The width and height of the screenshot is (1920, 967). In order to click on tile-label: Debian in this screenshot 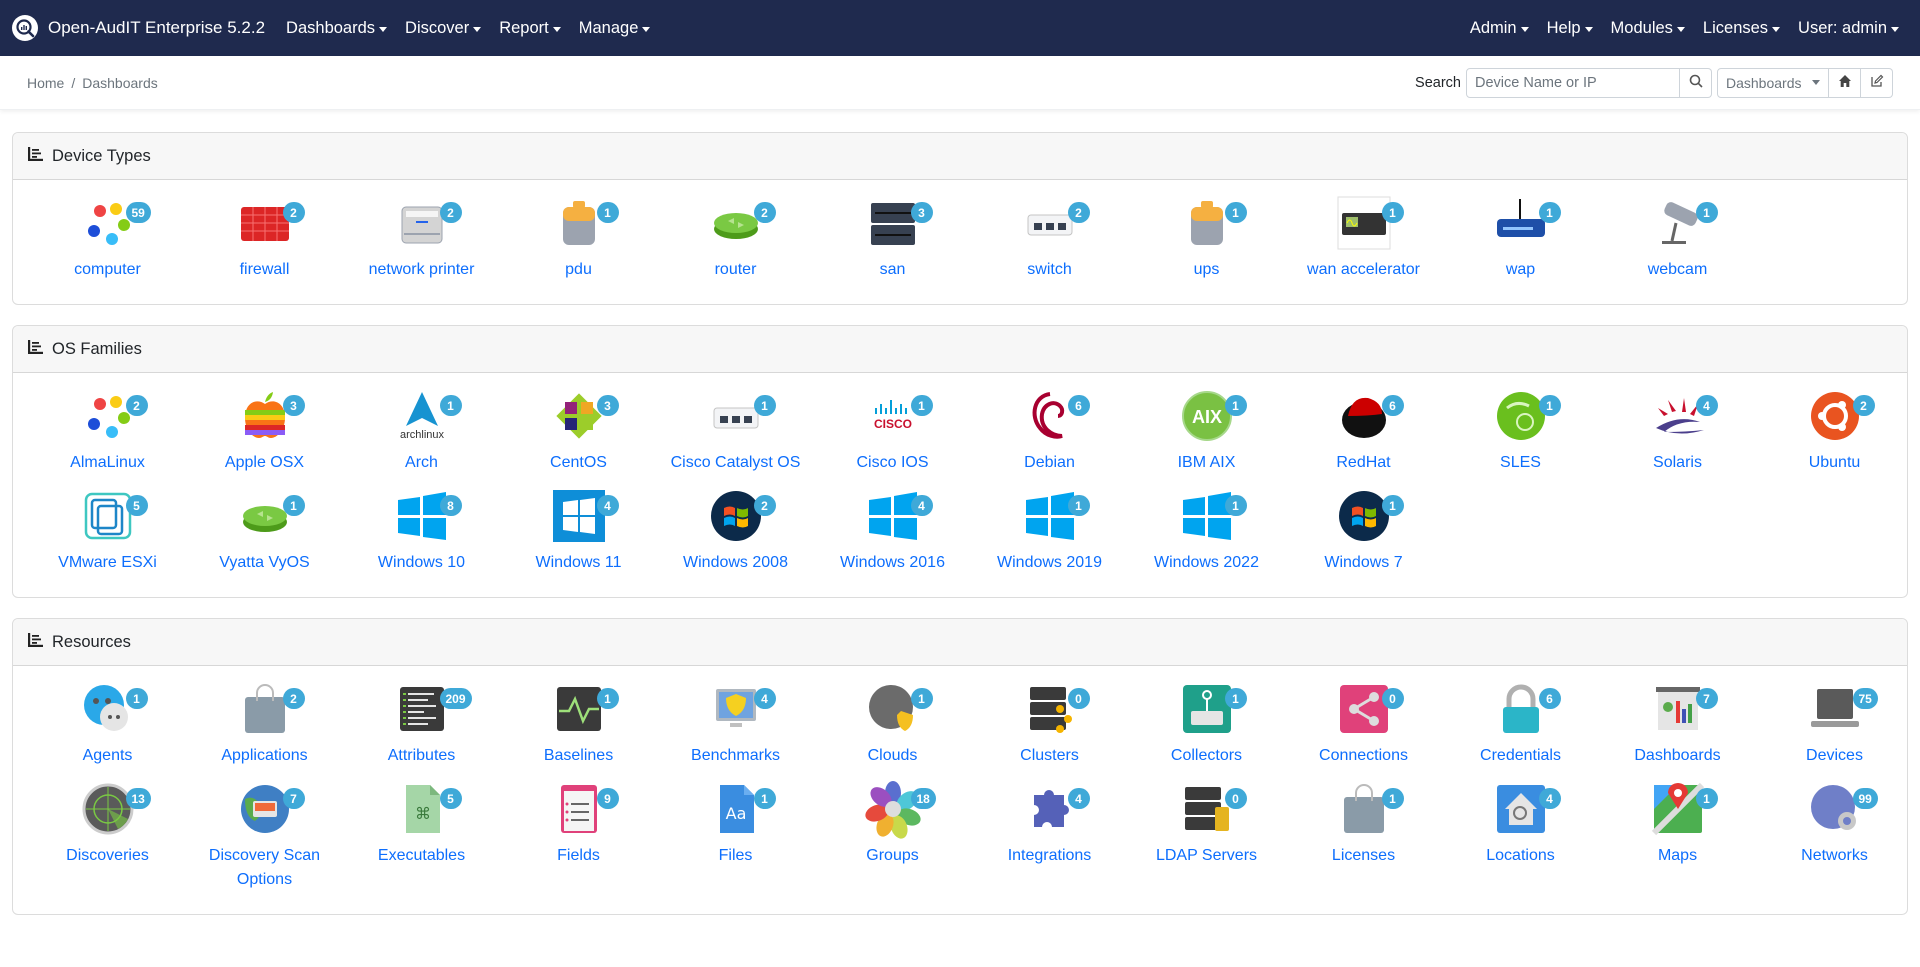, I will do `click(1049, 463)`.